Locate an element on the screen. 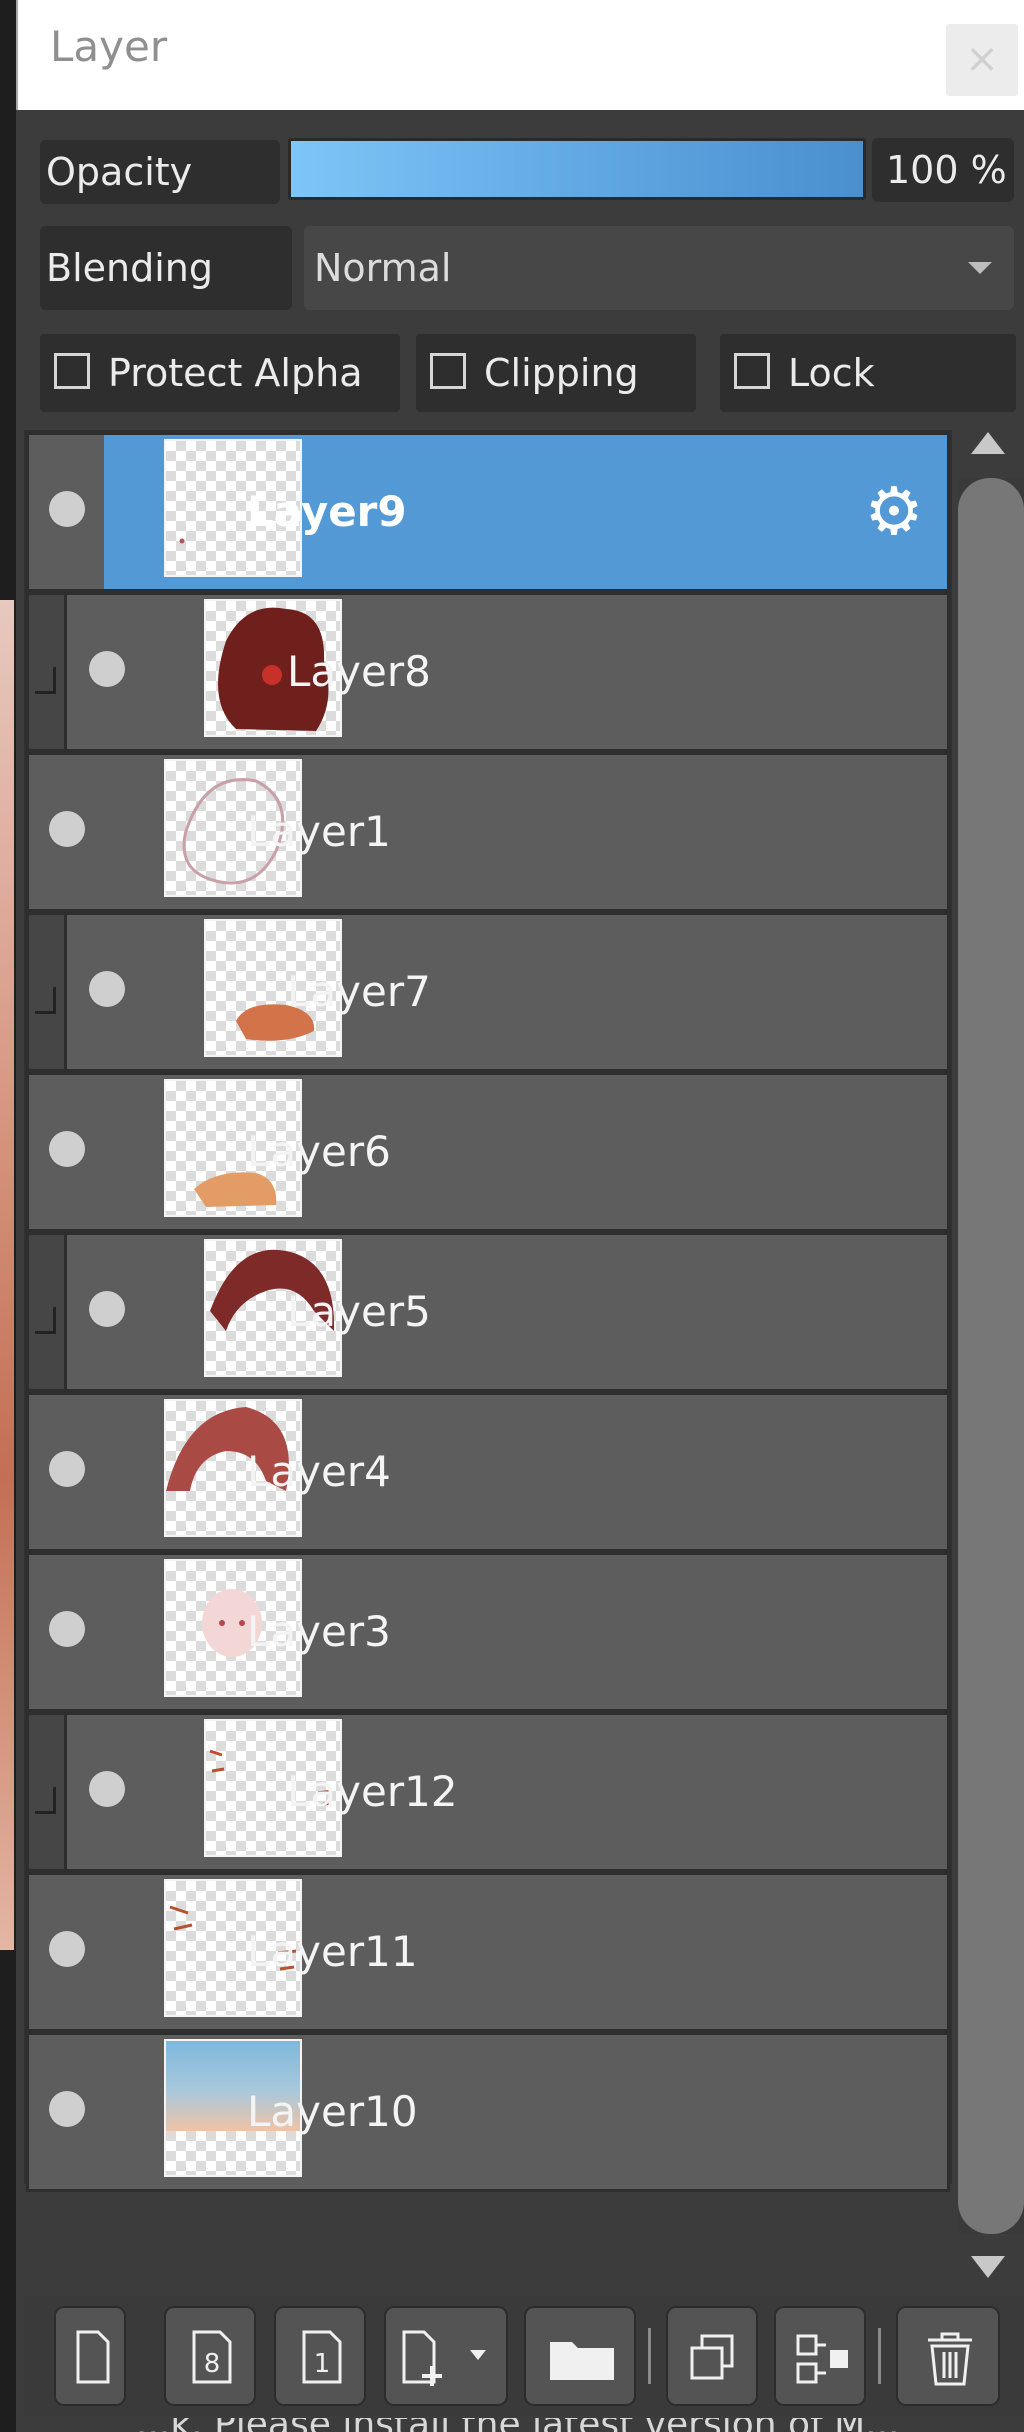  layer-row-layer6: Layer6 is located at coordinates (488, 1152).